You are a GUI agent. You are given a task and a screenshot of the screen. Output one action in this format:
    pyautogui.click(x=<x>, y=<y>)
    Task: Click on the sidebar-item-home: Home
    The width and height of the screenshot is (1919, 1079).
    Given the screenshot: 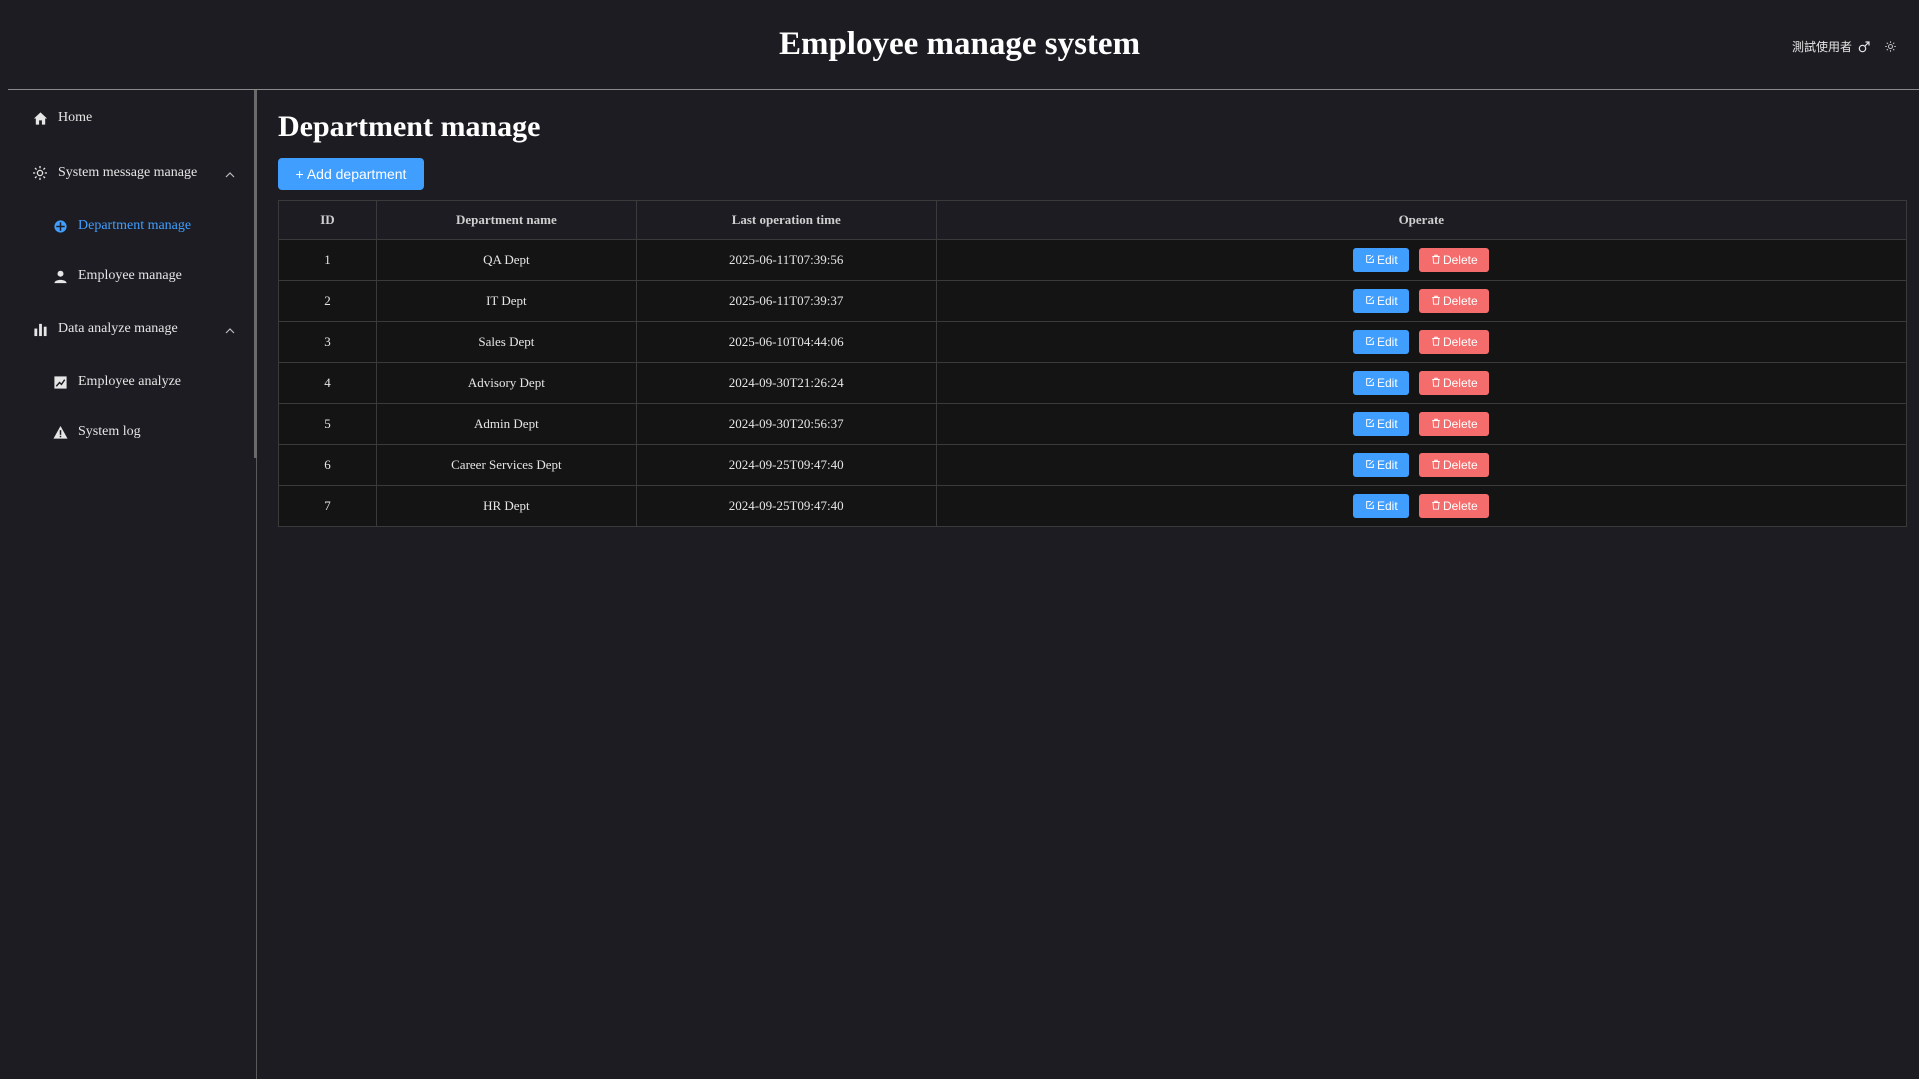 What is the action you would take?
    pyautogui.click(x=132, y=118)
    